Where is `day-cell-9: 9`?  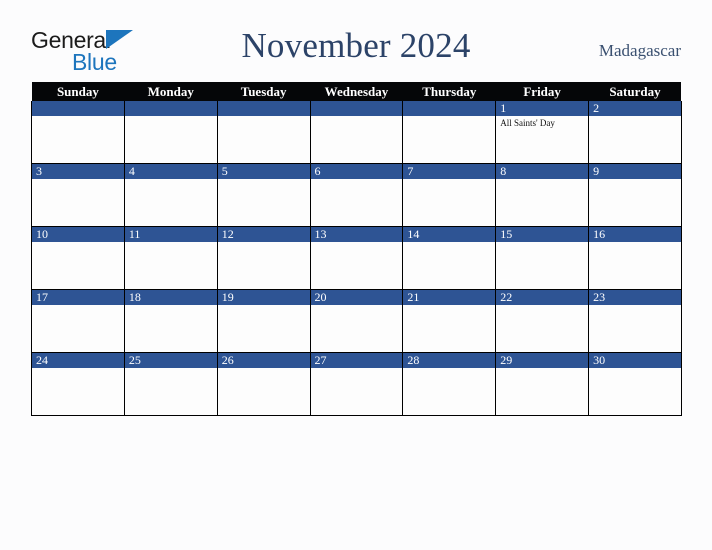 day-cell-9: 9 is located at coordinates (635, 195).